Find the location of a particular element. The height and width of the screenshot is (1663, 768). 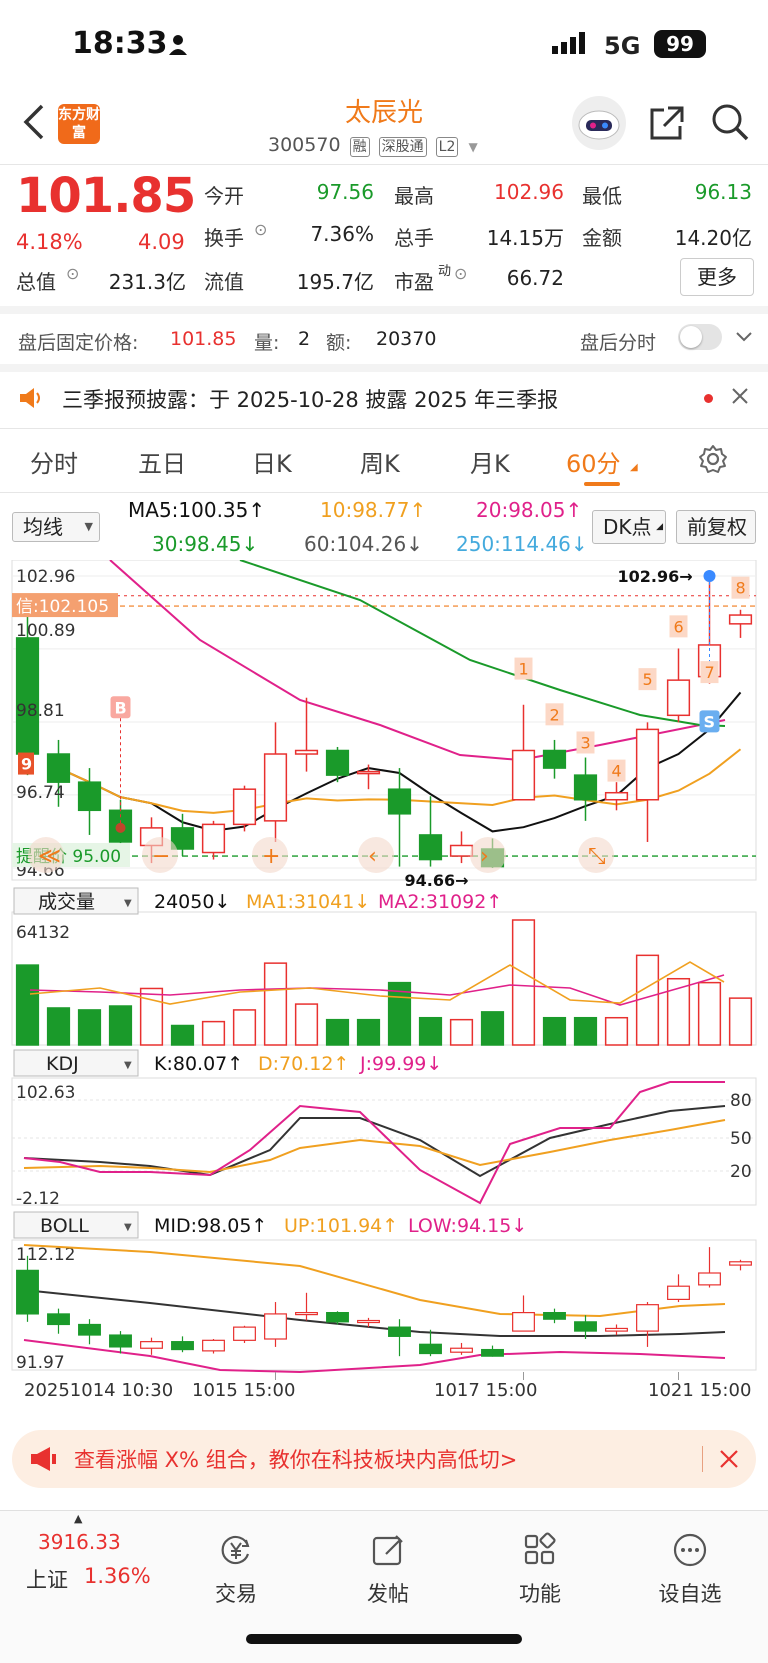

tab-weekly-k: 周K is located at coordinates (380, 461).